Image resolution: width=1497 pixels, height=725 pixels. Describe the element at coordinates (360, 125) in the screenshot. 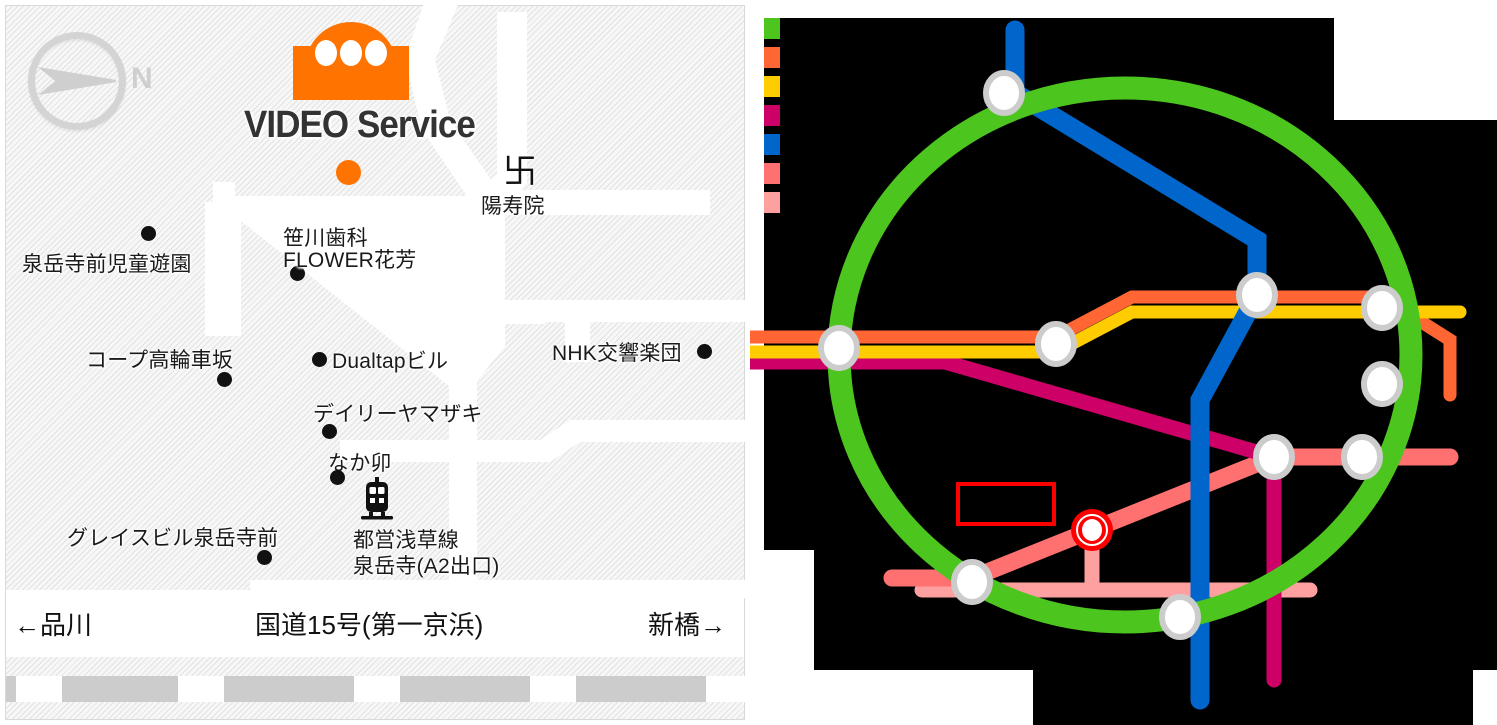

I see `page-title: VIDEO Service` at that location.